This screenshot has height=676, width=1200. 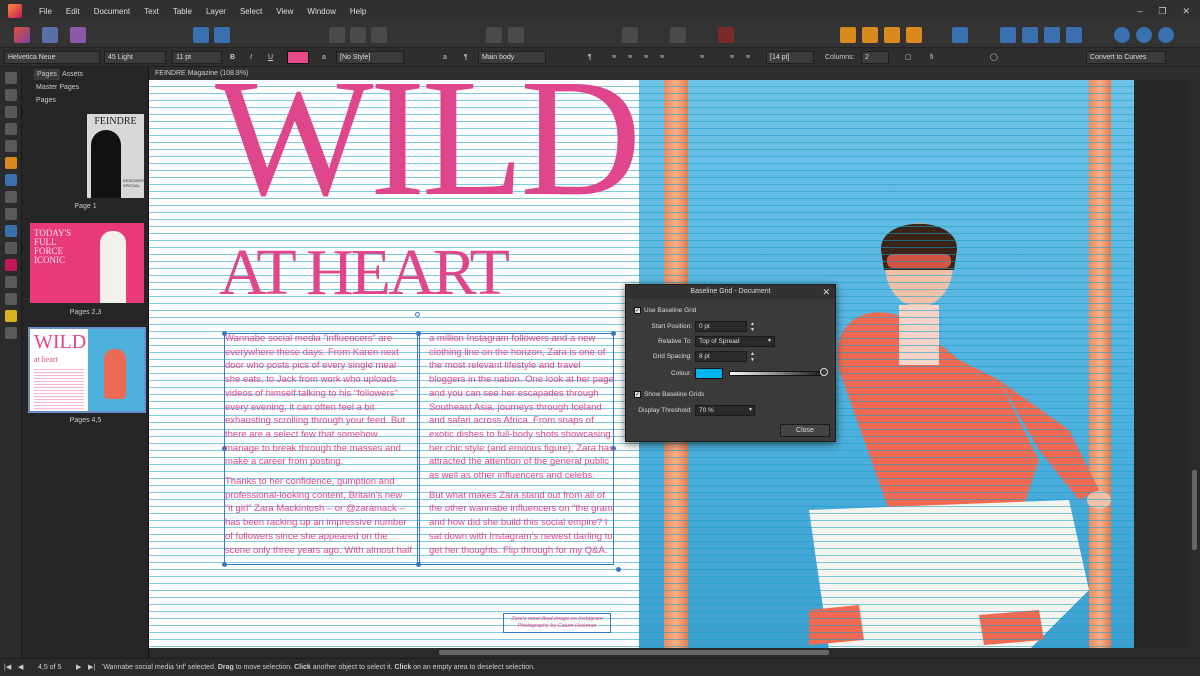 I want to click on font-style-select: 45 Light, so click(x=135, y=57).